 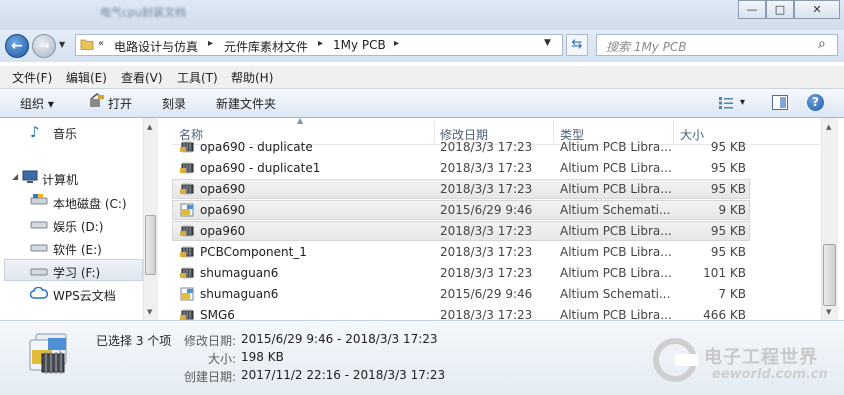 What do you see at coordinates (86, 77) in the screenshot?
I see `menu-edit: 编辑(E)` at bounding box center [86, 77].